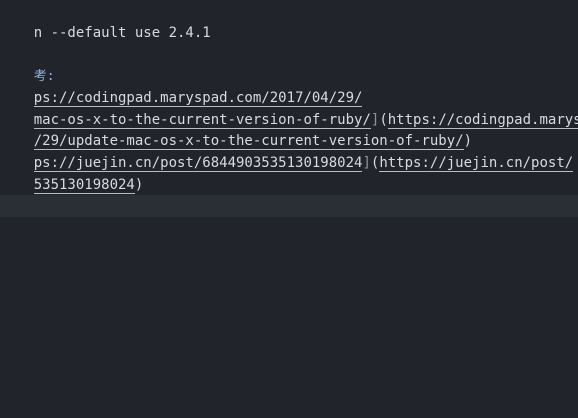 The image size is (578, 418). I want to click on editor-line-1: n --default use 2.4.1, so click(105, 20).